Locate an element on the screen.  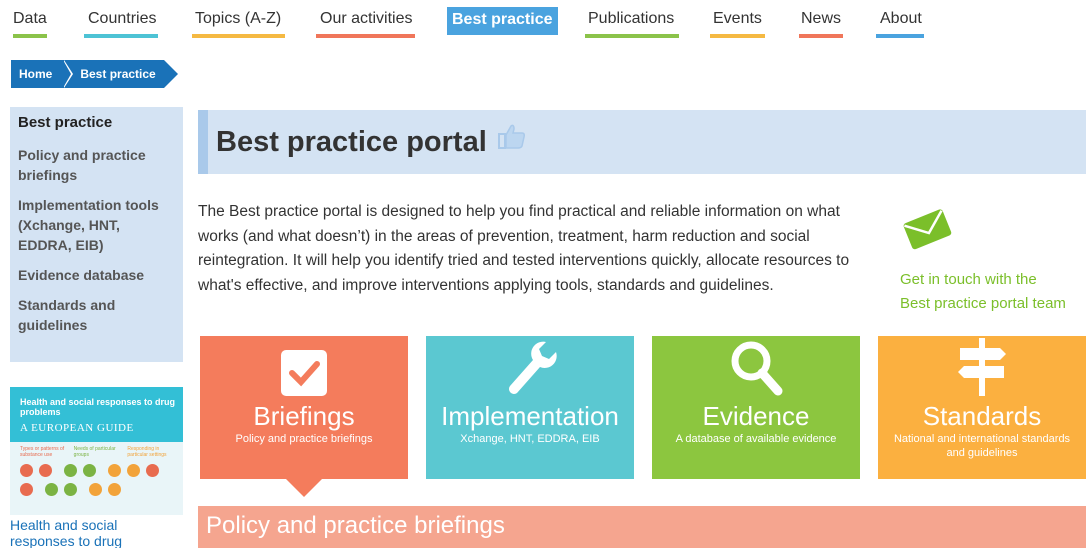
tile-briefings-desc: Policy and practice briefings is located at coordinates (304, 439).